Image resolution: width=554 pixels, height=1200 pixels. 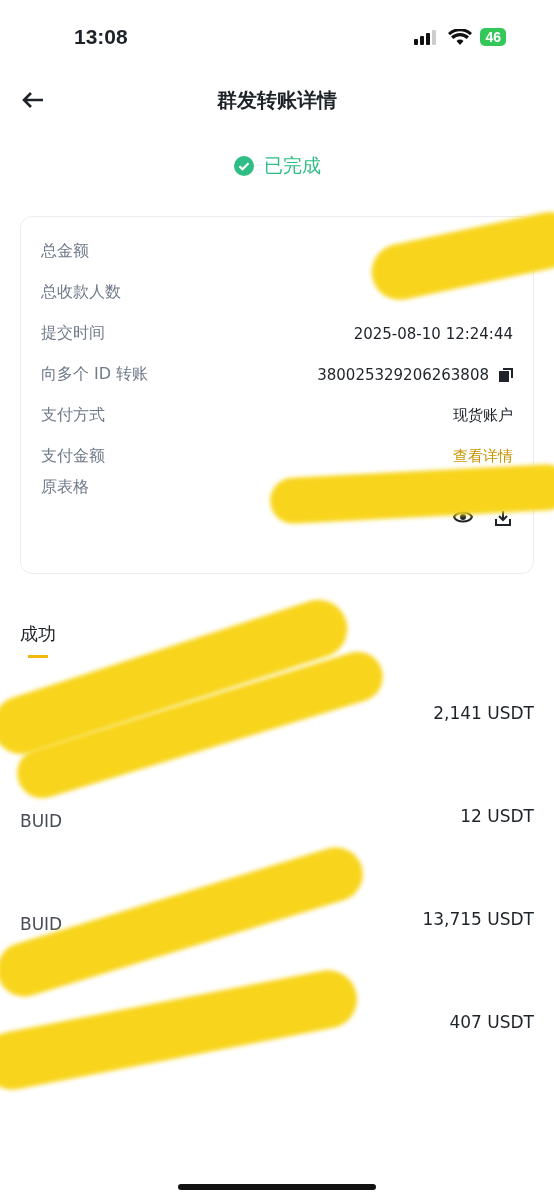 What do you see at coordinates (101, 37) in the screenshot?
I see `status-time: 13:08` at bounding box center [101, 37].